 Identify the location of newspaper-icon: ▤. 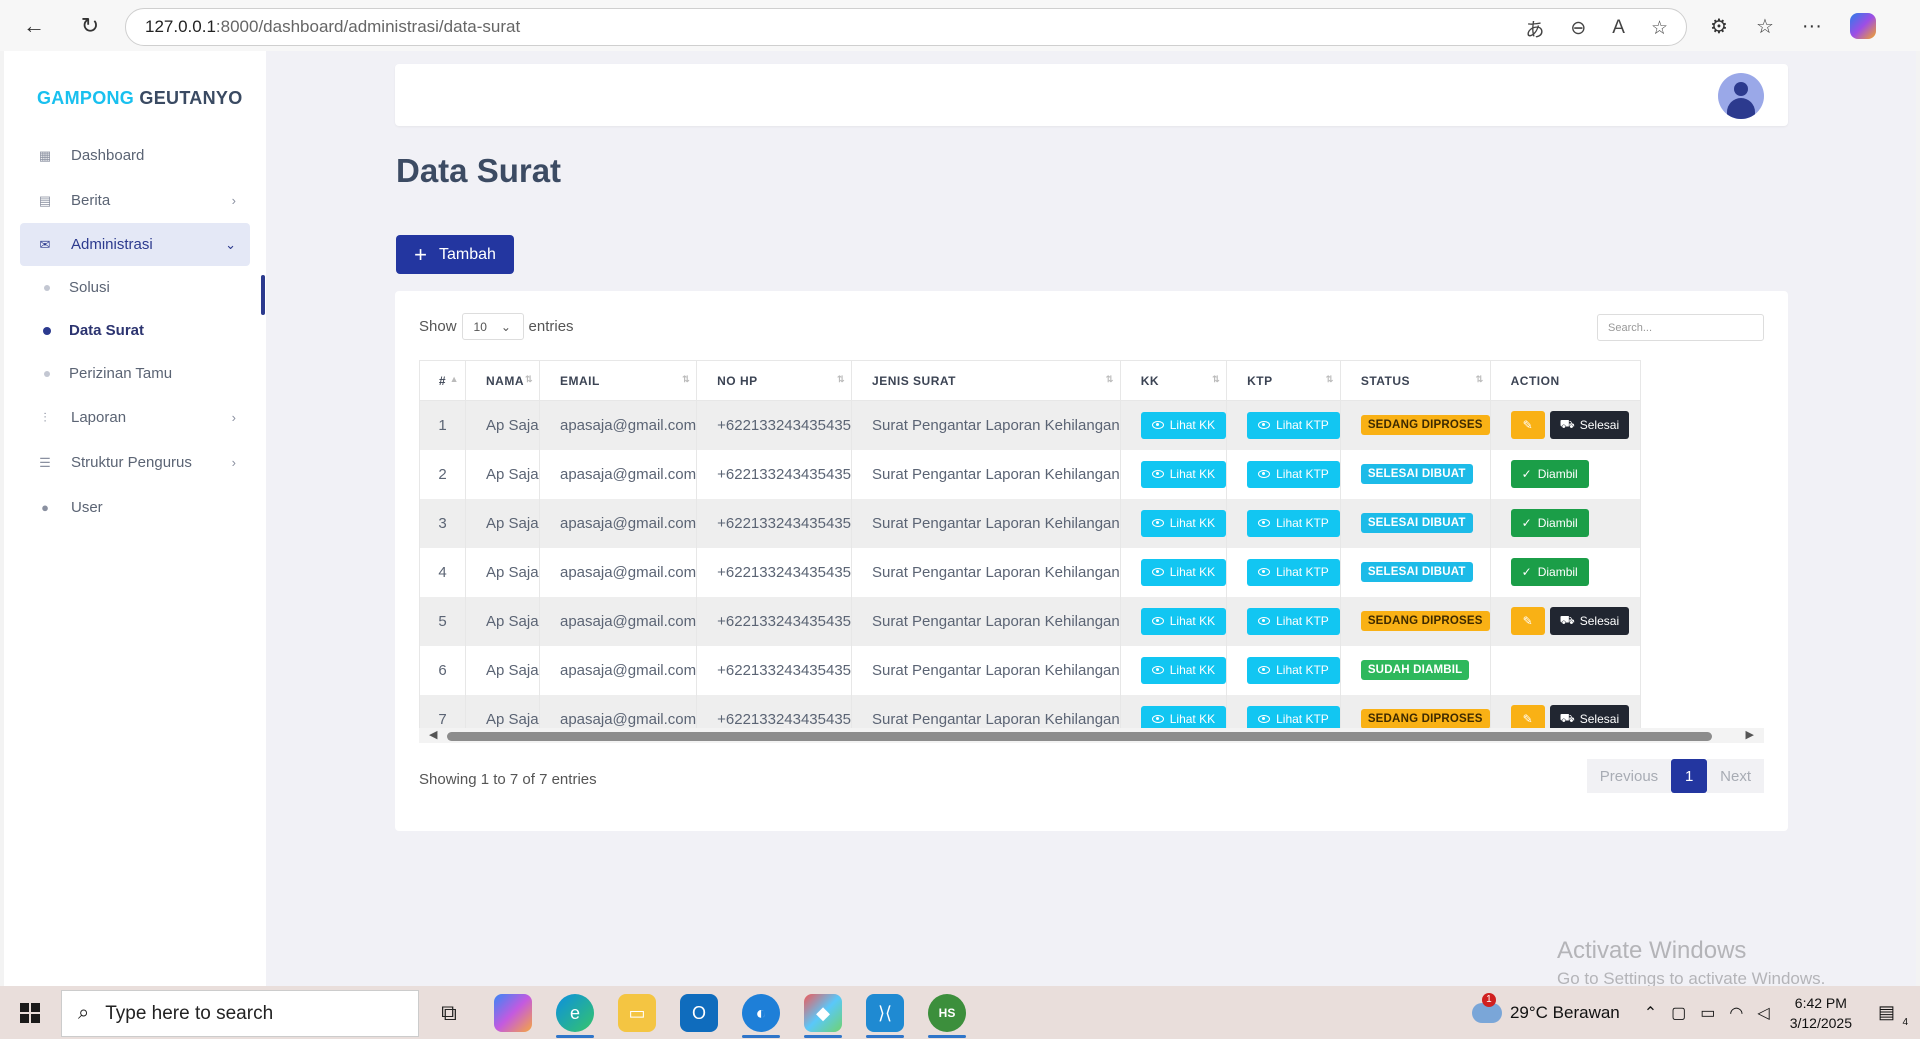
(45, 200).